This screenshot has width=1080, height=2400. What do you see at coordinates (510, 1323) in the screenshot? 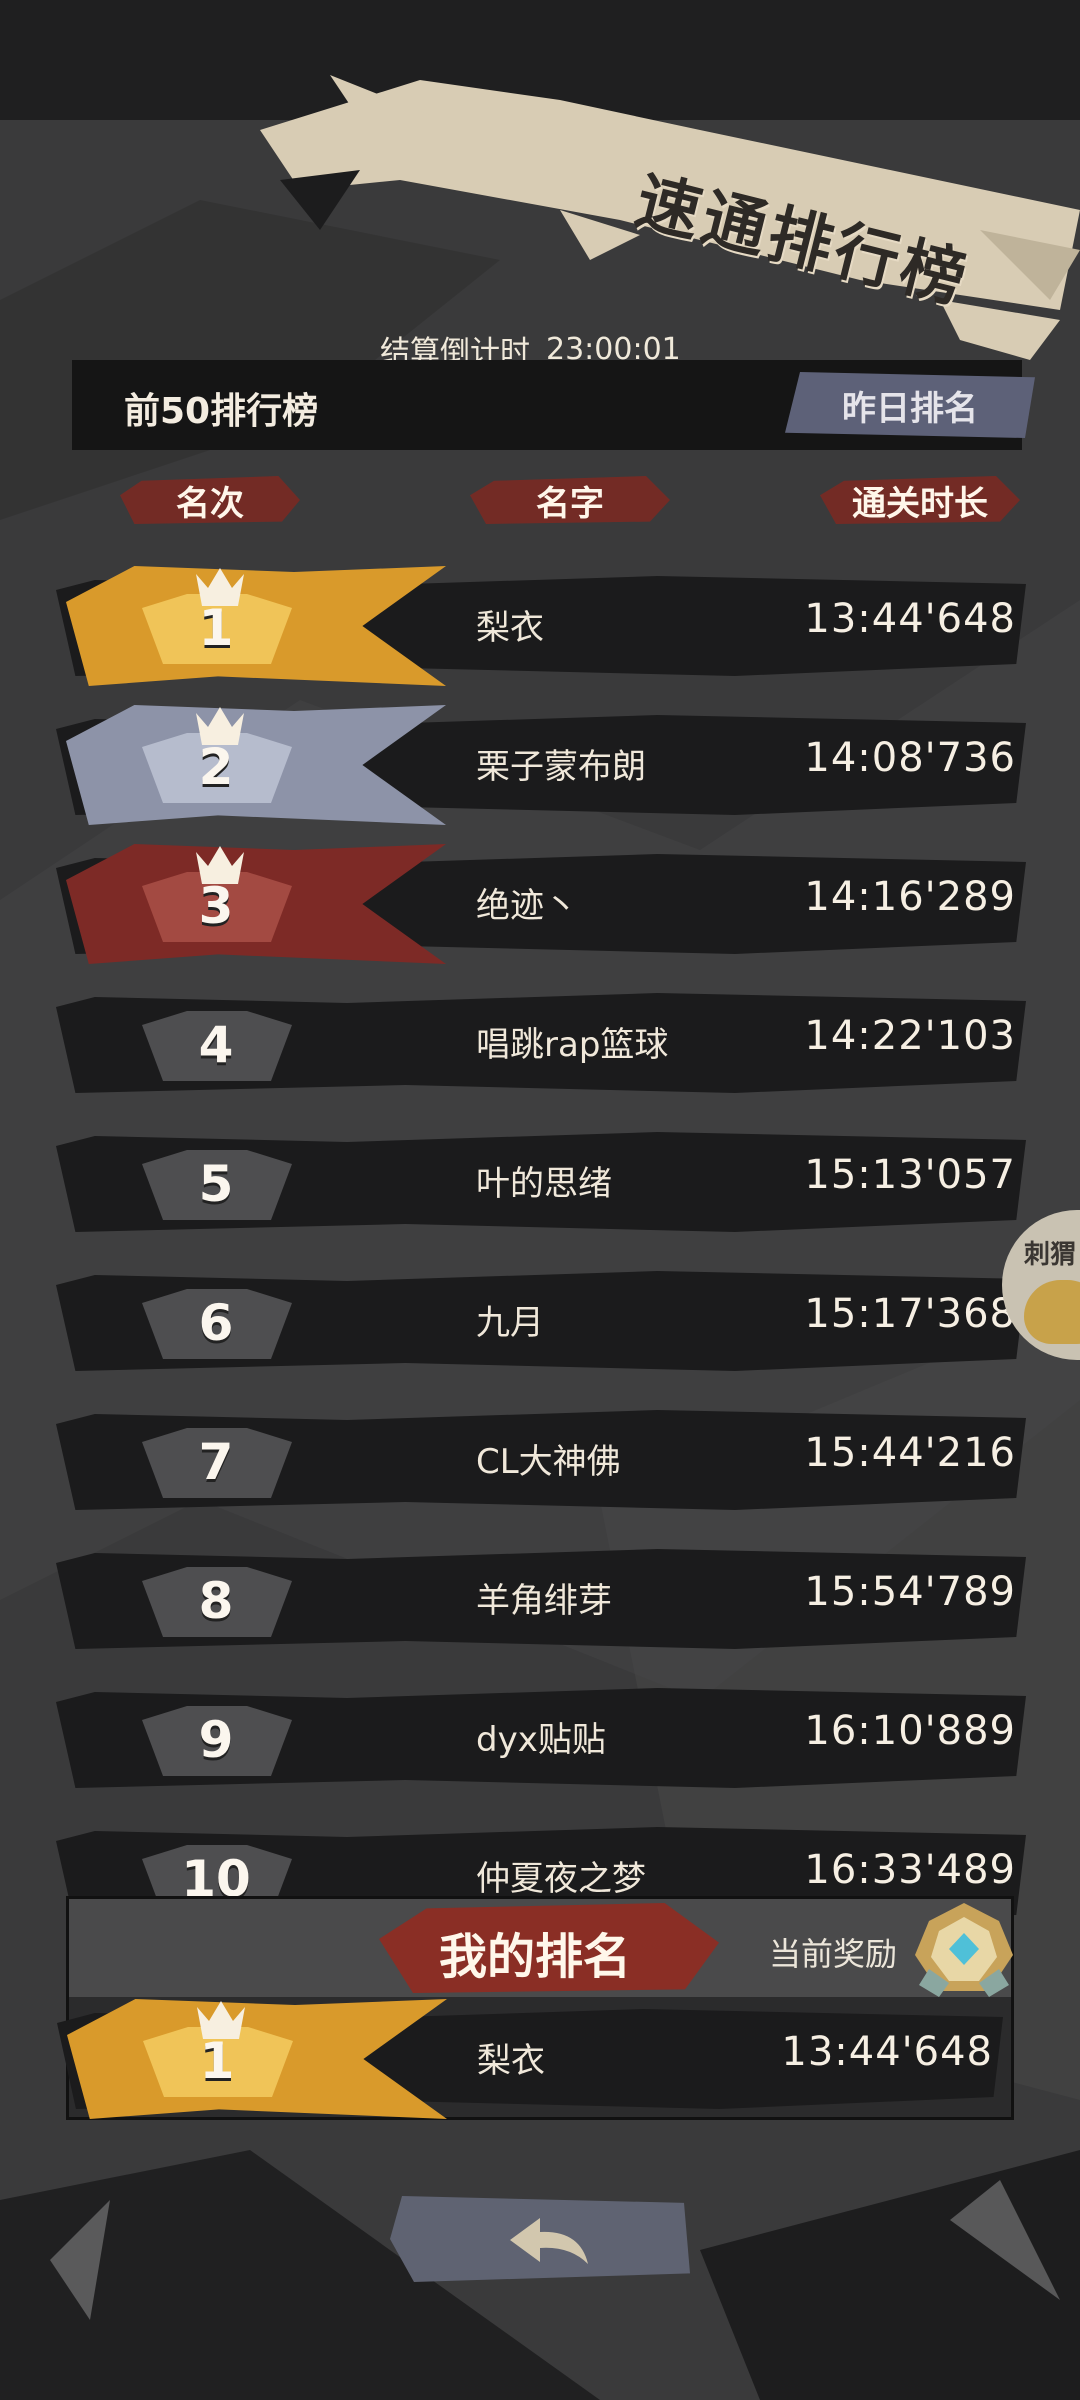
I see `player-name: 九月` at bounding box center [510, 1323].